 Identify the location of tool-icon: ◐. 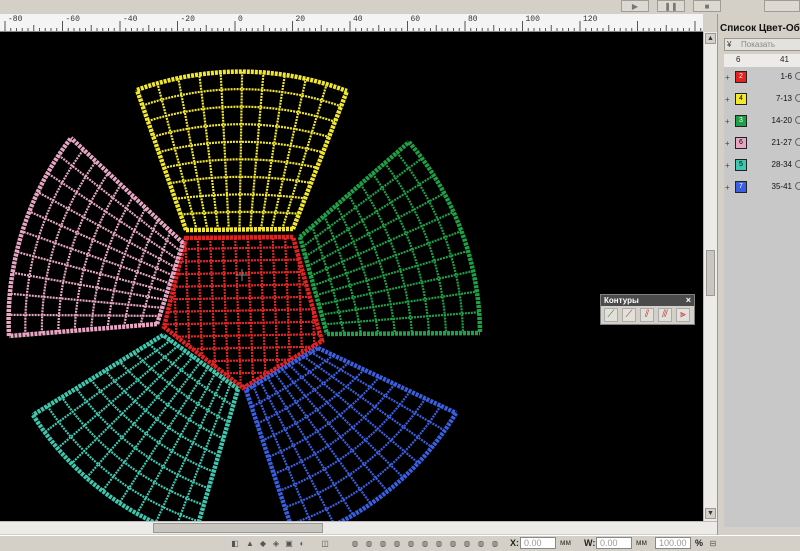
(302, 543).